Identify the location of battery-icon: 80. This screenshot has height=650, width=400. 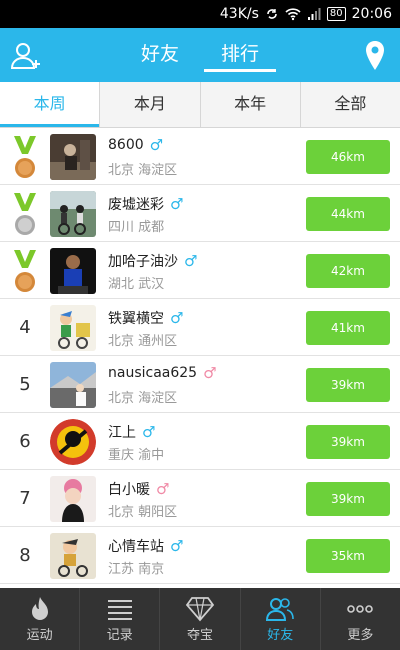
(336, 14).